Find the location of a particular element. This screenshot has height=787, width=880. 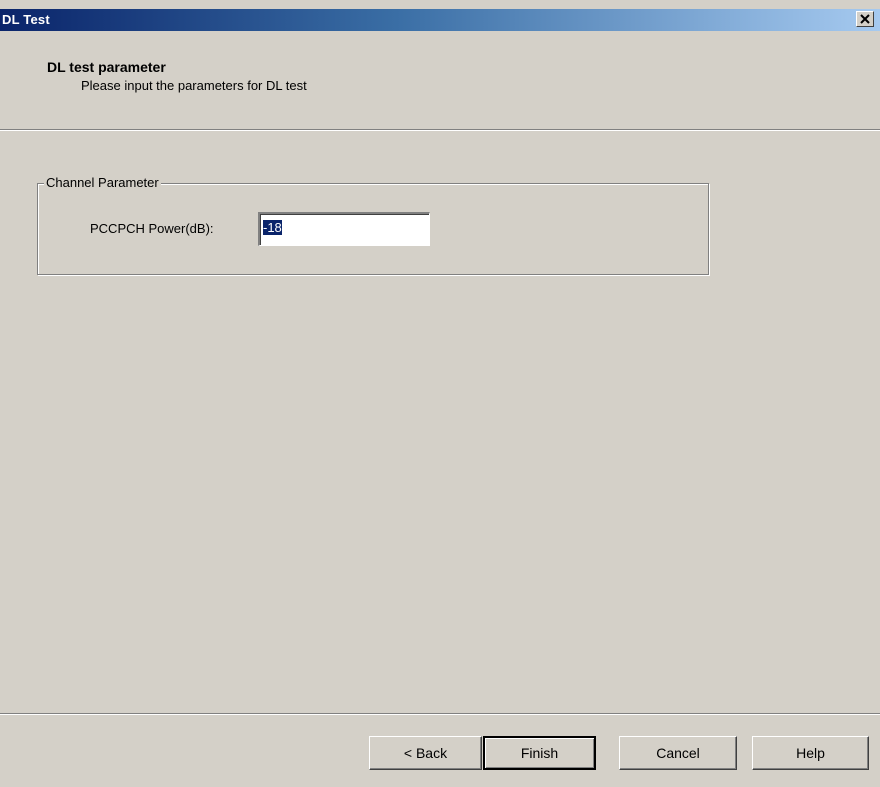

close-button is located at coordinates (865, 19).